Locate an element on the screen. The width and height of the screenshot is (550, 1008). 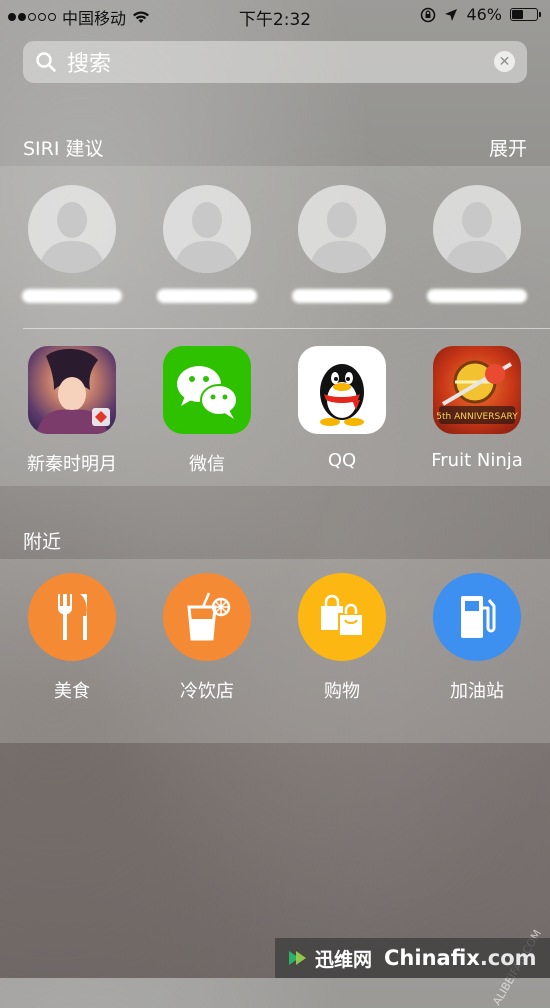
watermark: 迅维网 Chinafix.com is located at coordinates (412, 958).